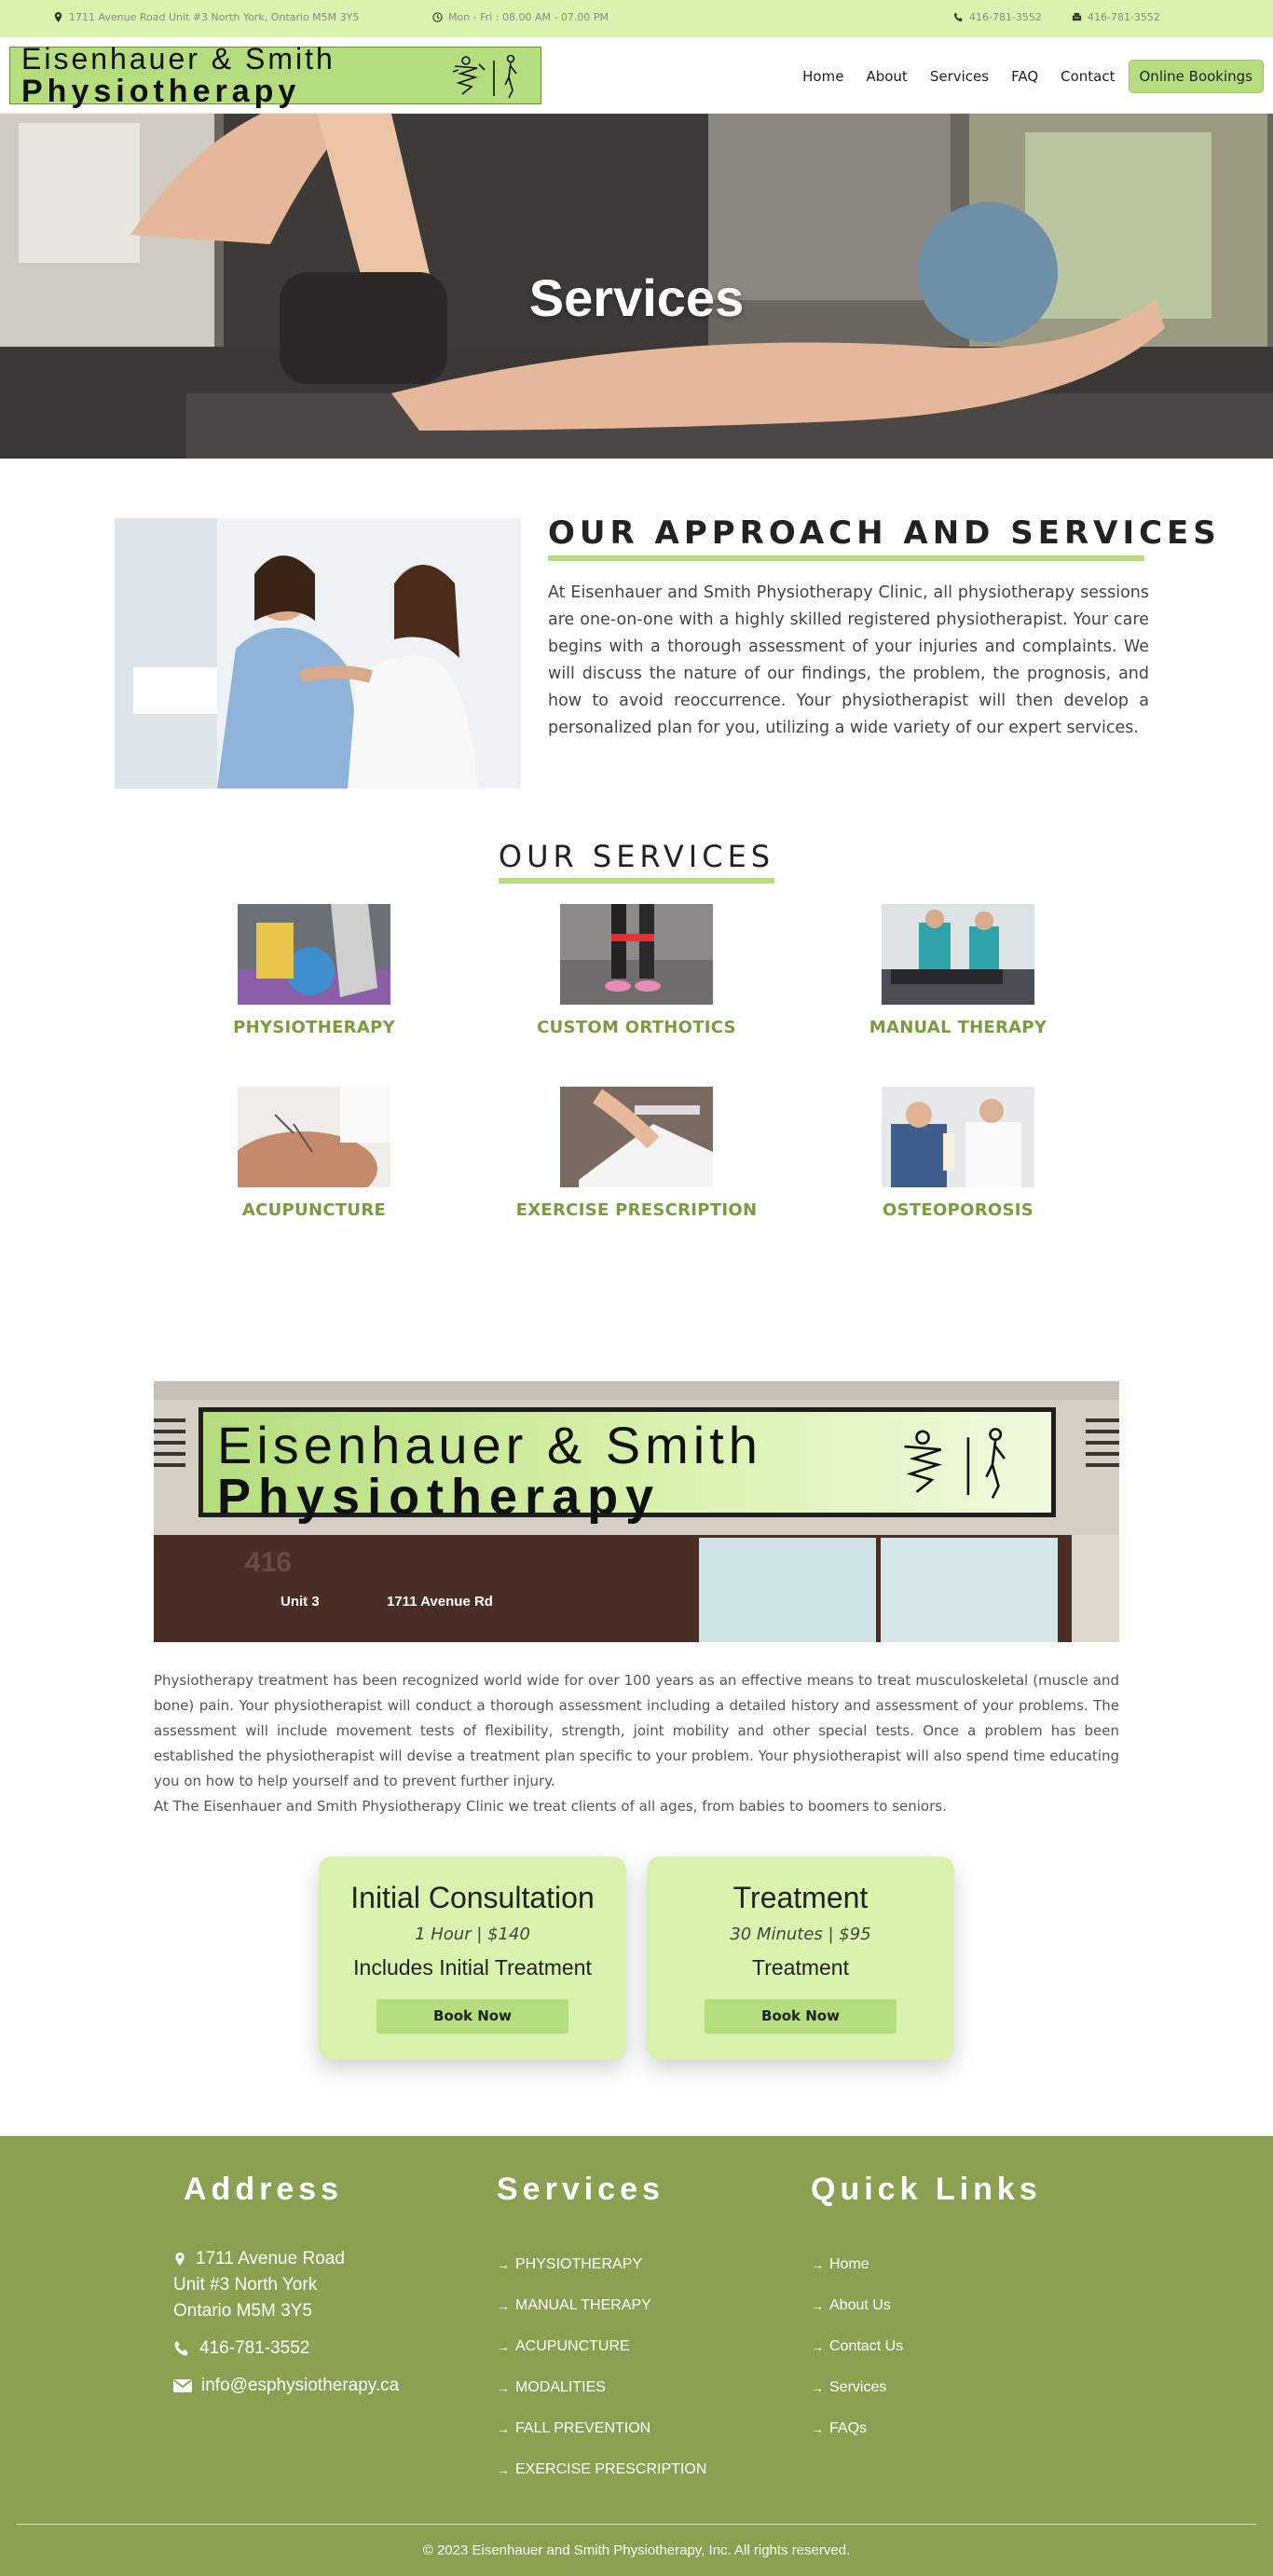  Describe the element at coordinates (1087, 76) in the screenshot. I see `nav-contact: Contact` at that location.